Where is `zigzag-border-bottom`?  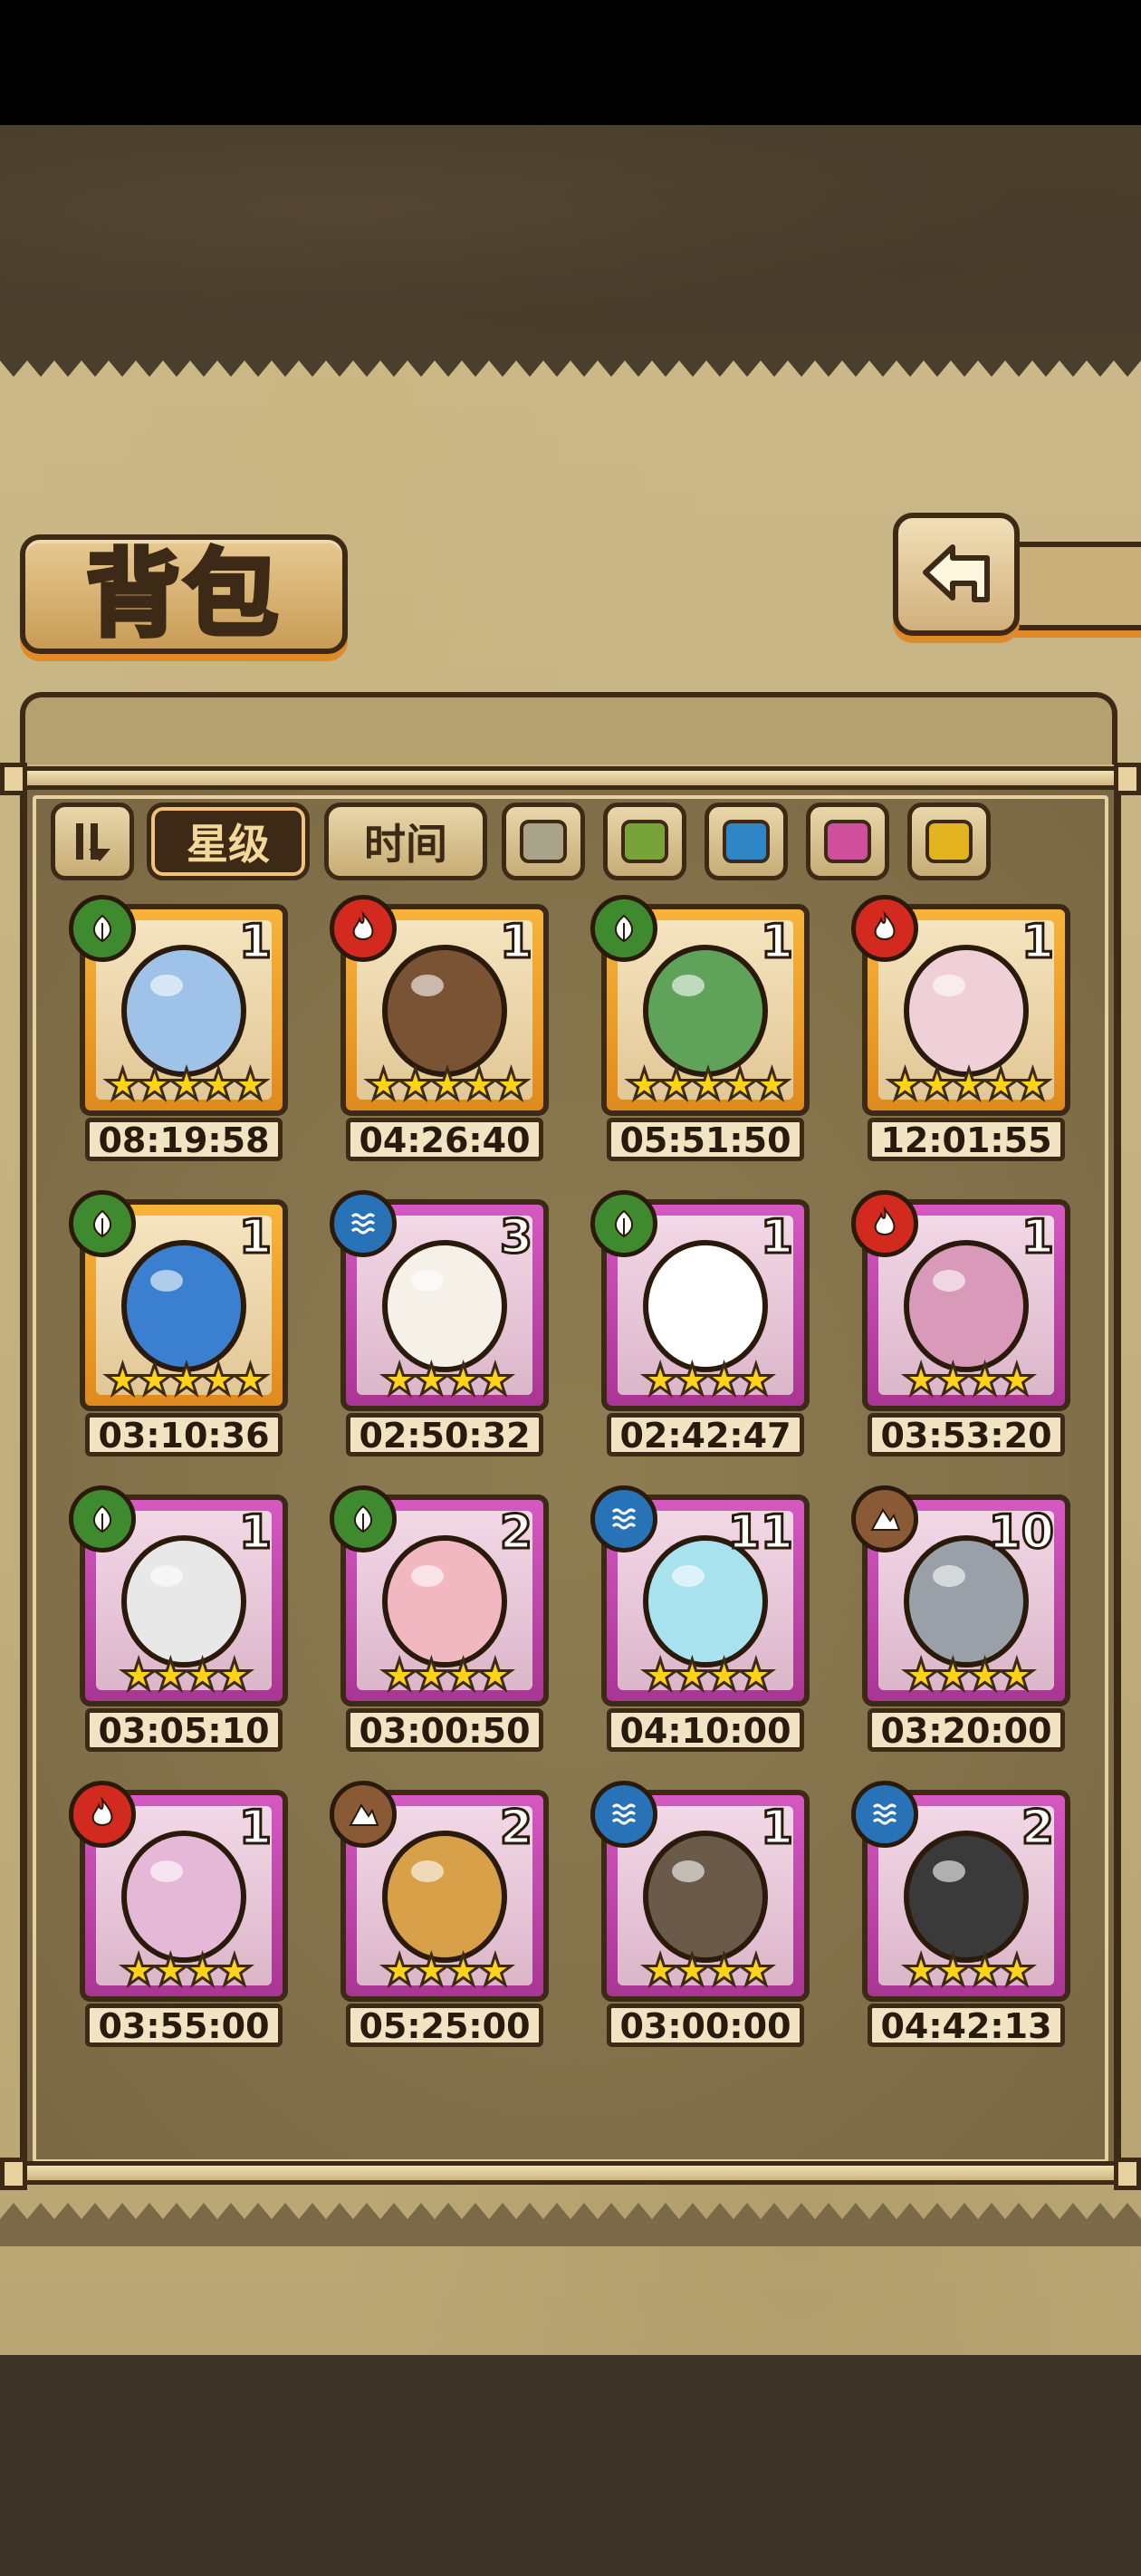
zigzag-border-bottom is located at coordinates (570, 2224).